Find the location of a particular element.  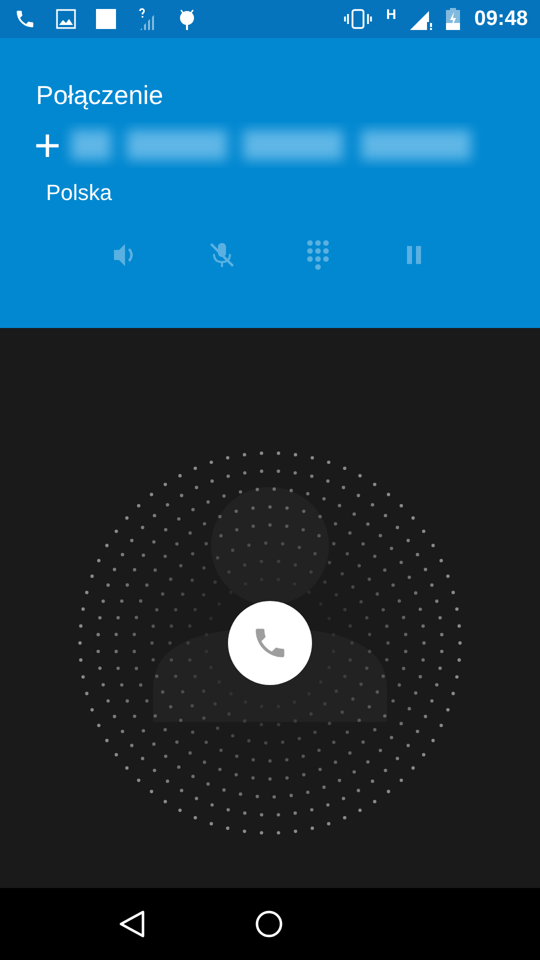

vibrate-icon is located at coordinates (358, 19).